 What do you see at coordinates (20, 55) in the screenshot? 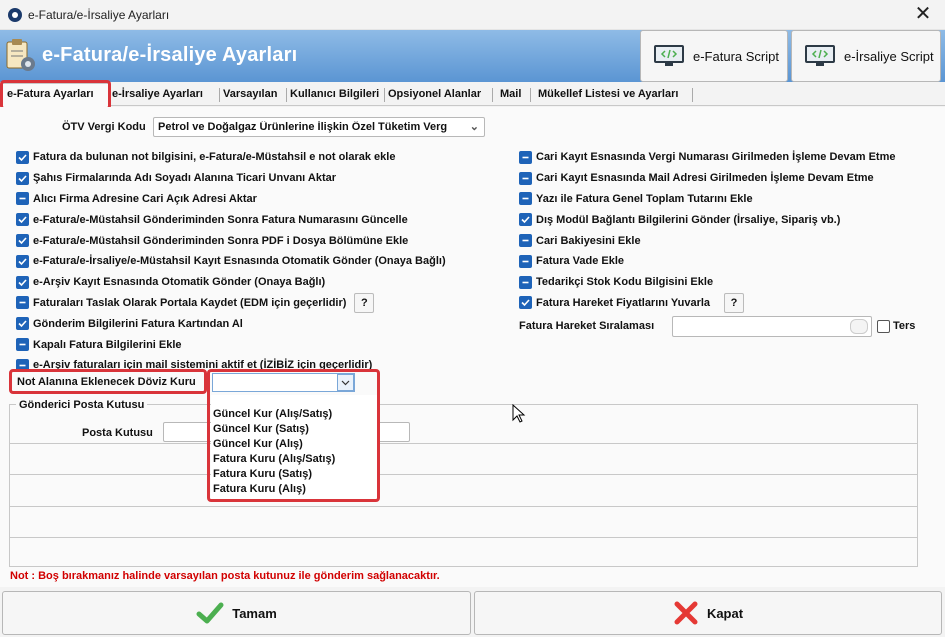
I see `settings-document-icon` at bounding box center [20, 55].